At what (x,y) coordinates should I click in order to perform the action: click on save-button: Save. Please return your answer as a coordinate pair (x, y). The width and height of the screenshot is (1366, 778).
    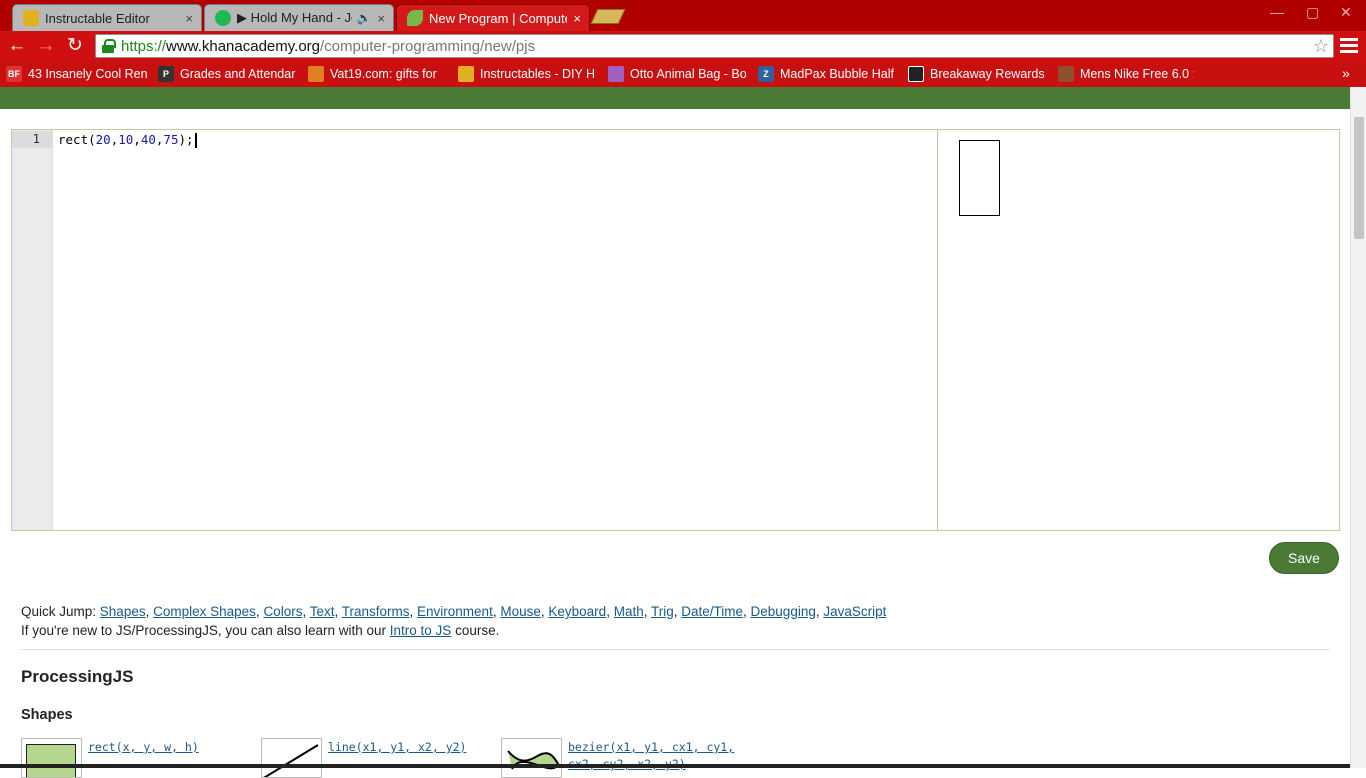
    Looking at the image, I should click on (1304, 558).